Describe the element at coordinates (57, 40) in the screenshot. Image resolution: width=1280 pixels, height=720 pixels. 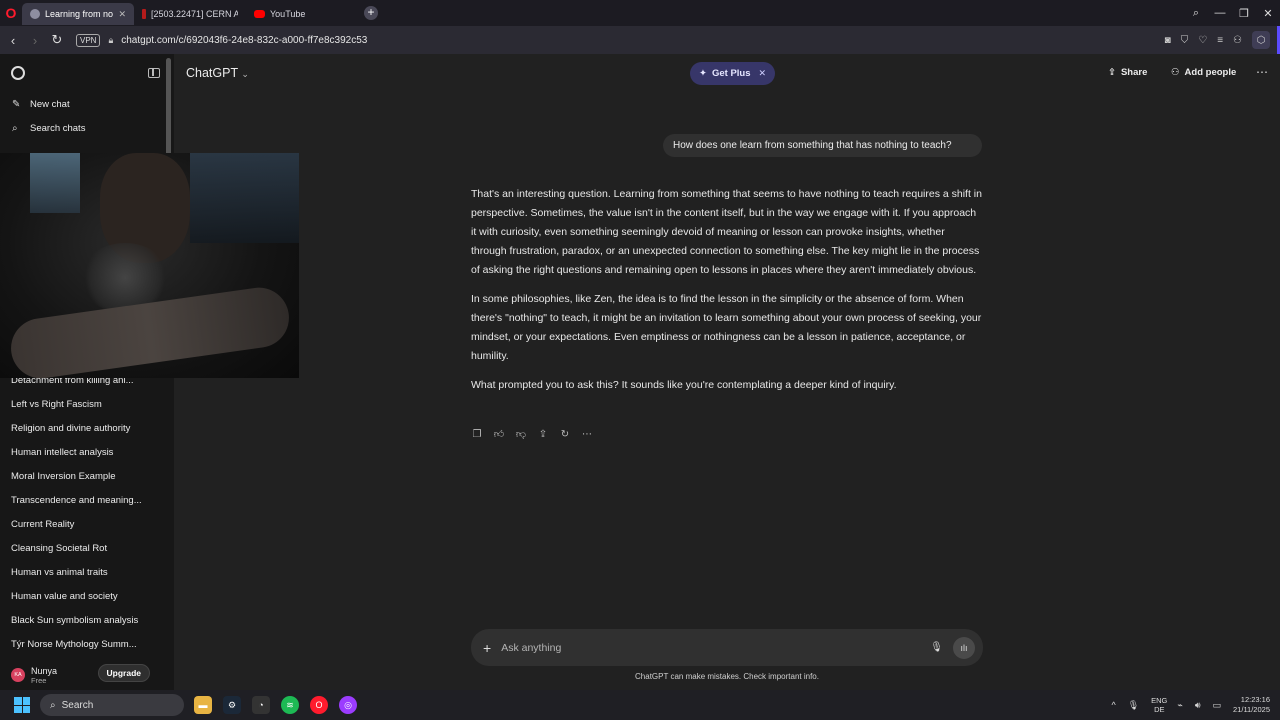
I see `reload-icon: ↻` at that location.